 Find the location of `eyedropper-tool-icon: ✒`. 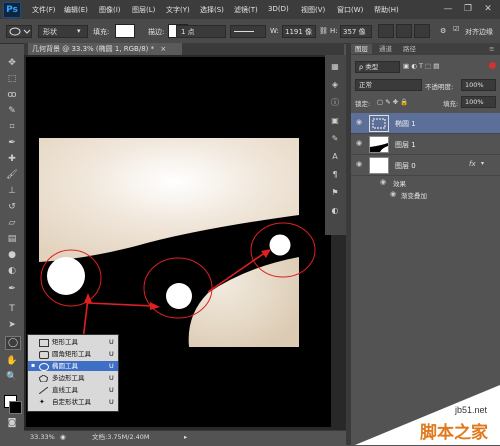

eyedropper-tool-icon: ✒ is located at coordinates (12, 143).